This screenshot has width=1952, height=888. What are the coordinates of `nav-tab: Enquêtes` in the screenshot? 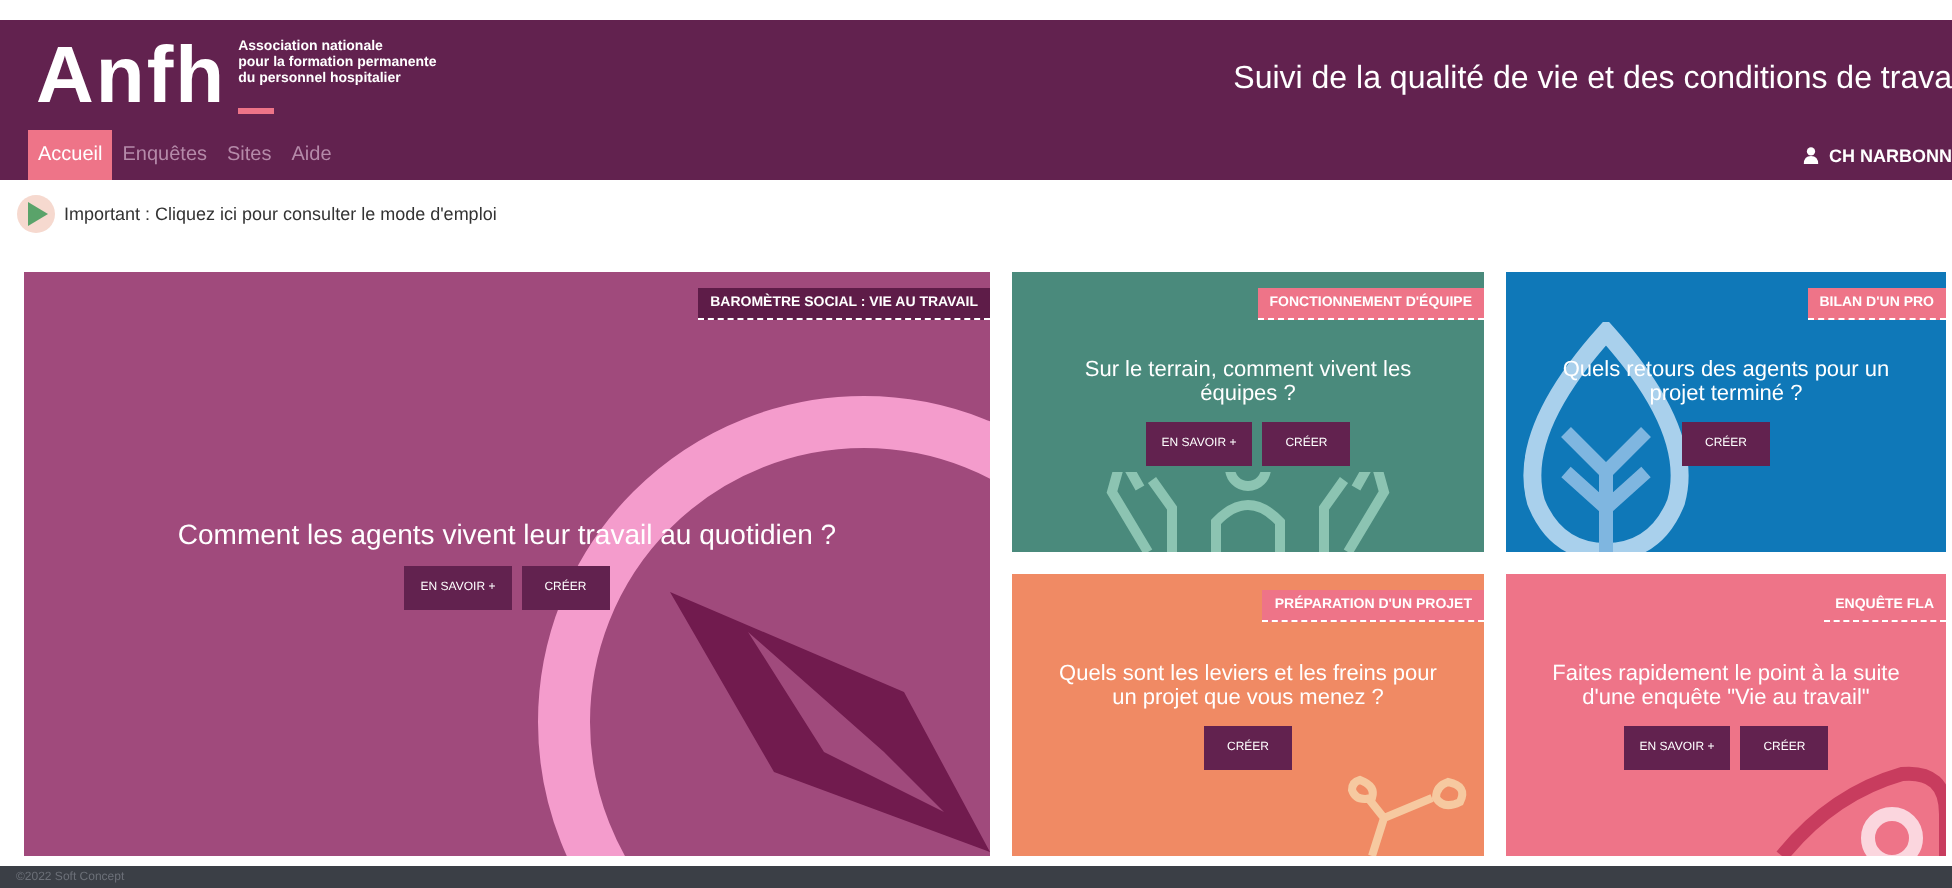 It's located at (165, 155).